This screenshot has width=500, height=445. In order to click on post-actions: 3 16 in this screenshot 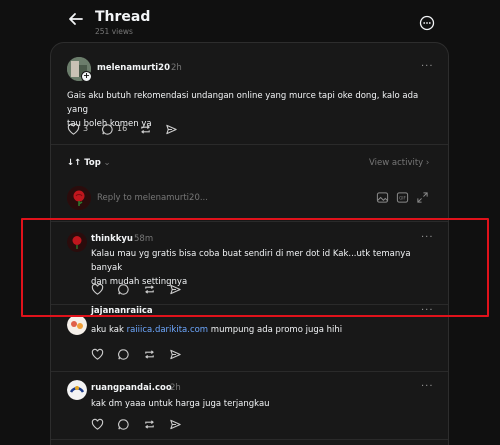, I will do `click(167, 130)`.